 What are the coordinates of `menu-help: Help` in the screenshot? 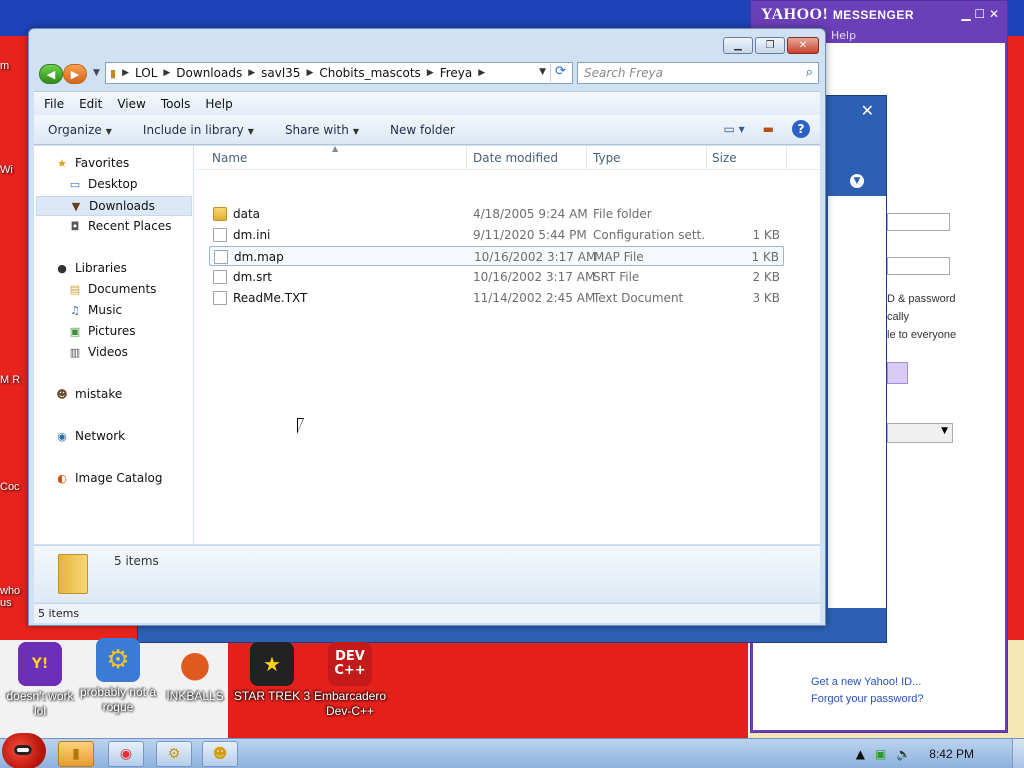 It's located at (218, 104).